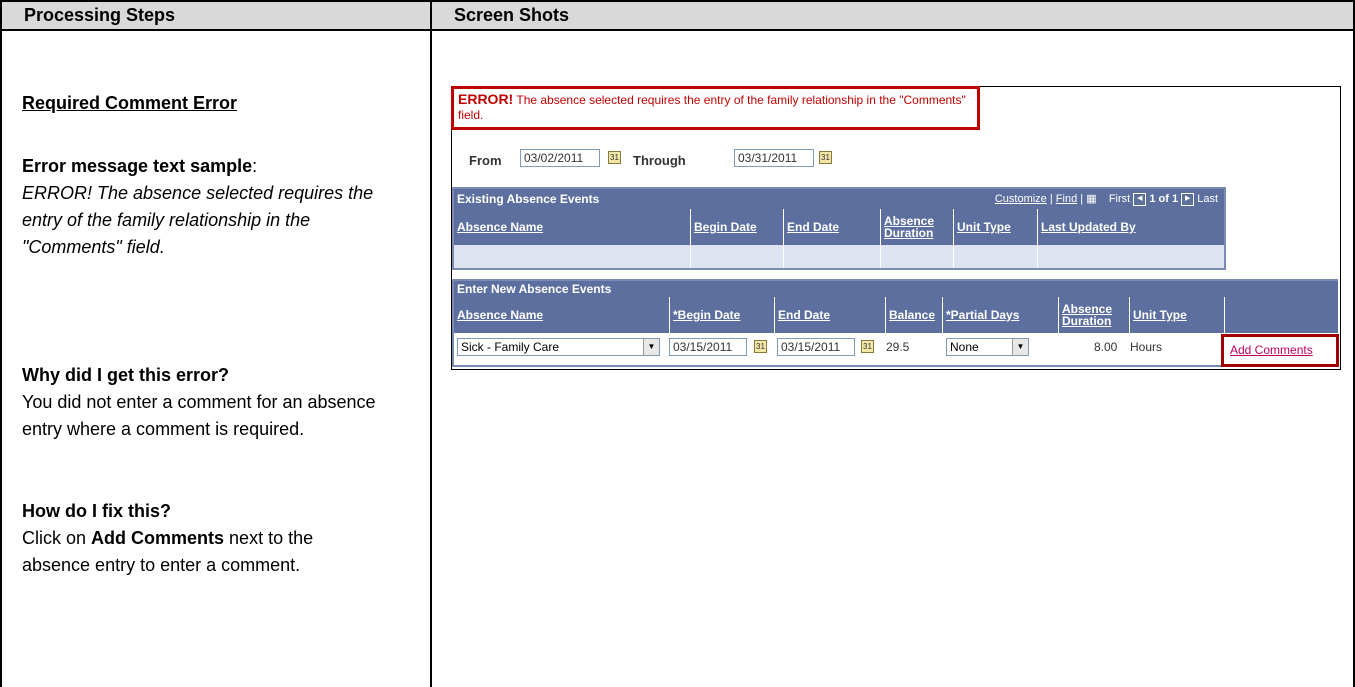 This screenshot has height=687, width=1355. I want to click on fix-heading: How do I fix this?, so click(96, 511).